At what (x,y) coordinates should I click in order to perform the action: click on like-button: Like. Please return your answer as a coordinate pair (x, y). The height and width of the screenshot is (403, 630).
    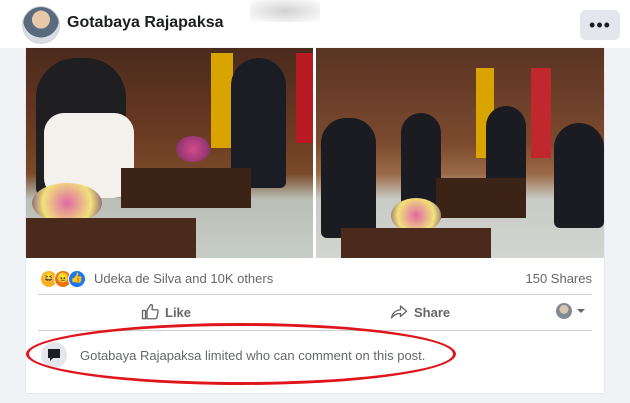
    Looking at the image, I should click on (166, 312).